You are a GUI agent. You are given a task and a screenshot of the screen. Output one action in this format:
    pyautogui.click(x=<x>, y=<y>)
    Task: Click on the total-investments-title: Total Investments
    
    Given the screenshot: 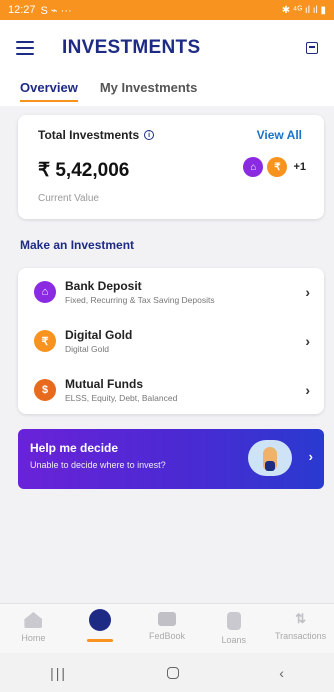 What is the action you would take?
    pyautogui.click(x=89, y=135)
    